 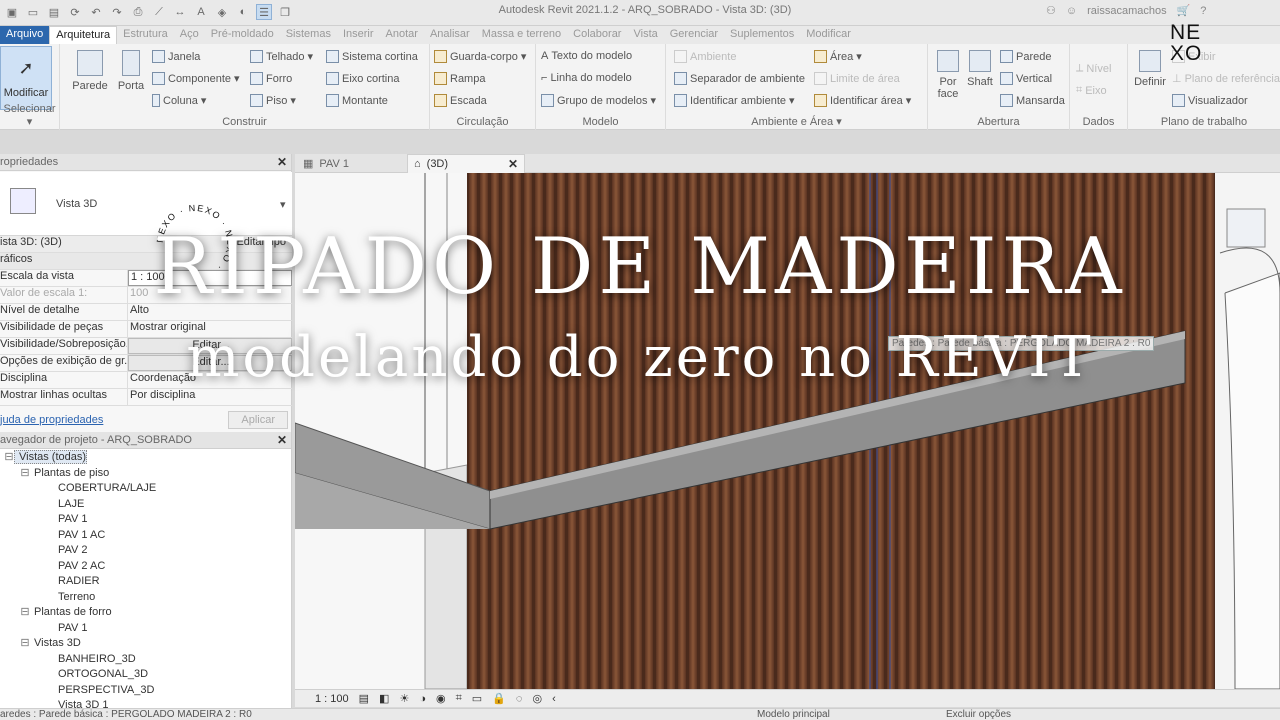 I want to click on stair-button: Escada, so click(x=460, y=100).